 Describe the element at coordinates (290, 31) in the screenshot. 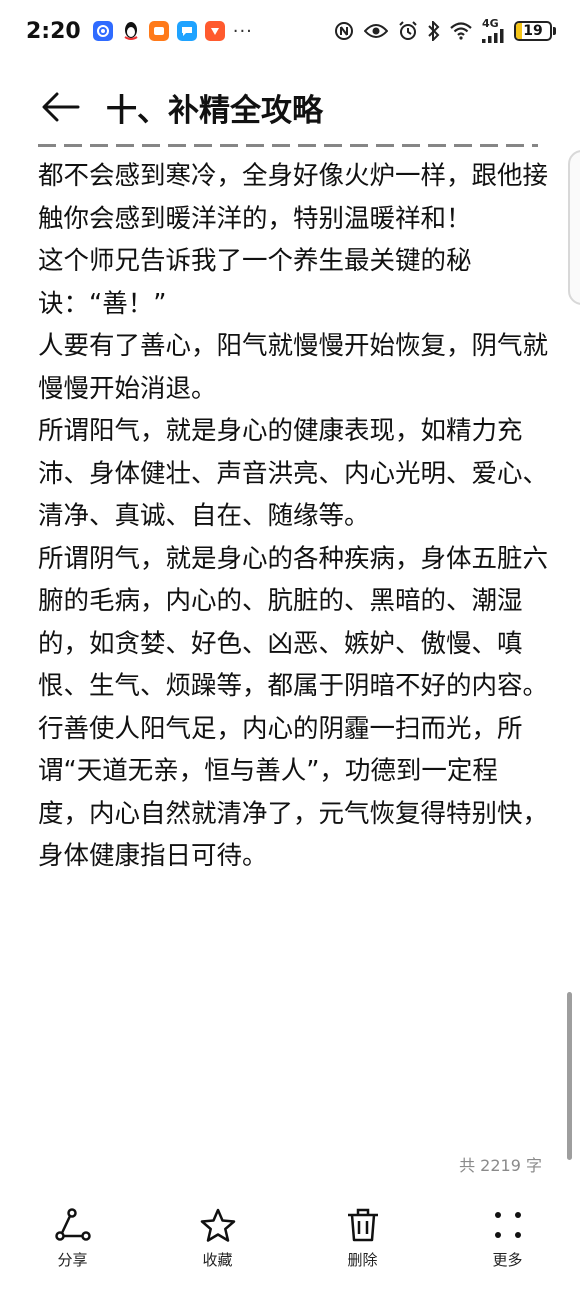

I see `status-bar: 2:20 ··· 4G 19` at that location.